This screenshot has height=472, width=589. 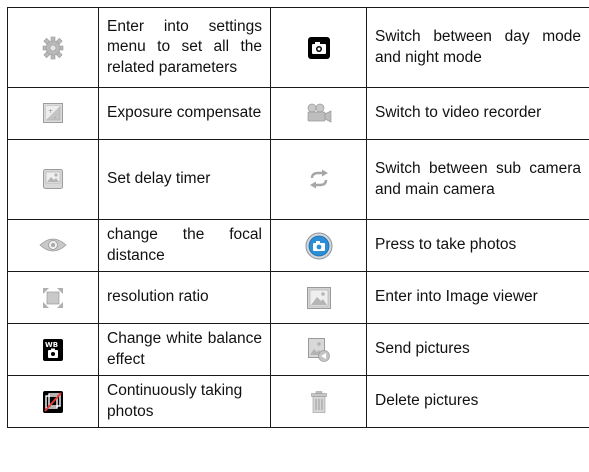 I want to click on description-cell: Switch between day mode and night mode, so click(x=477, y=47).